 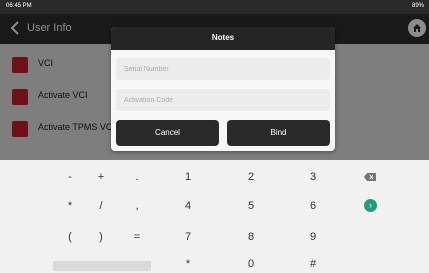 What do you see at coordinates (188, 177) in the screenshot?
I see `key-1: 1` at bounding box center [188, 177].